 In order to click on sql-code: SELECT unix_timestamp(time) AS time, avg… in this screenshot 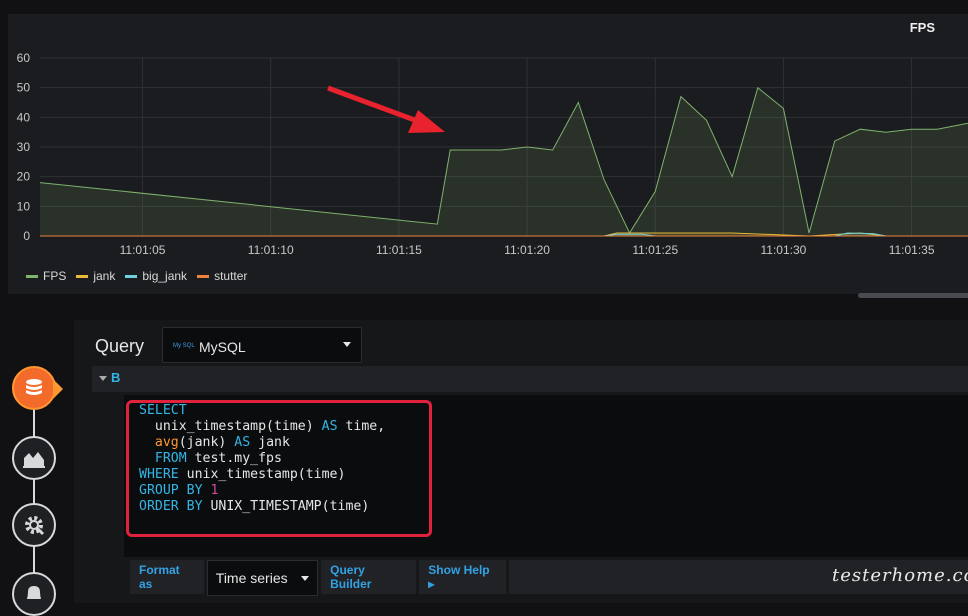, I will do `click(262, 459)`.